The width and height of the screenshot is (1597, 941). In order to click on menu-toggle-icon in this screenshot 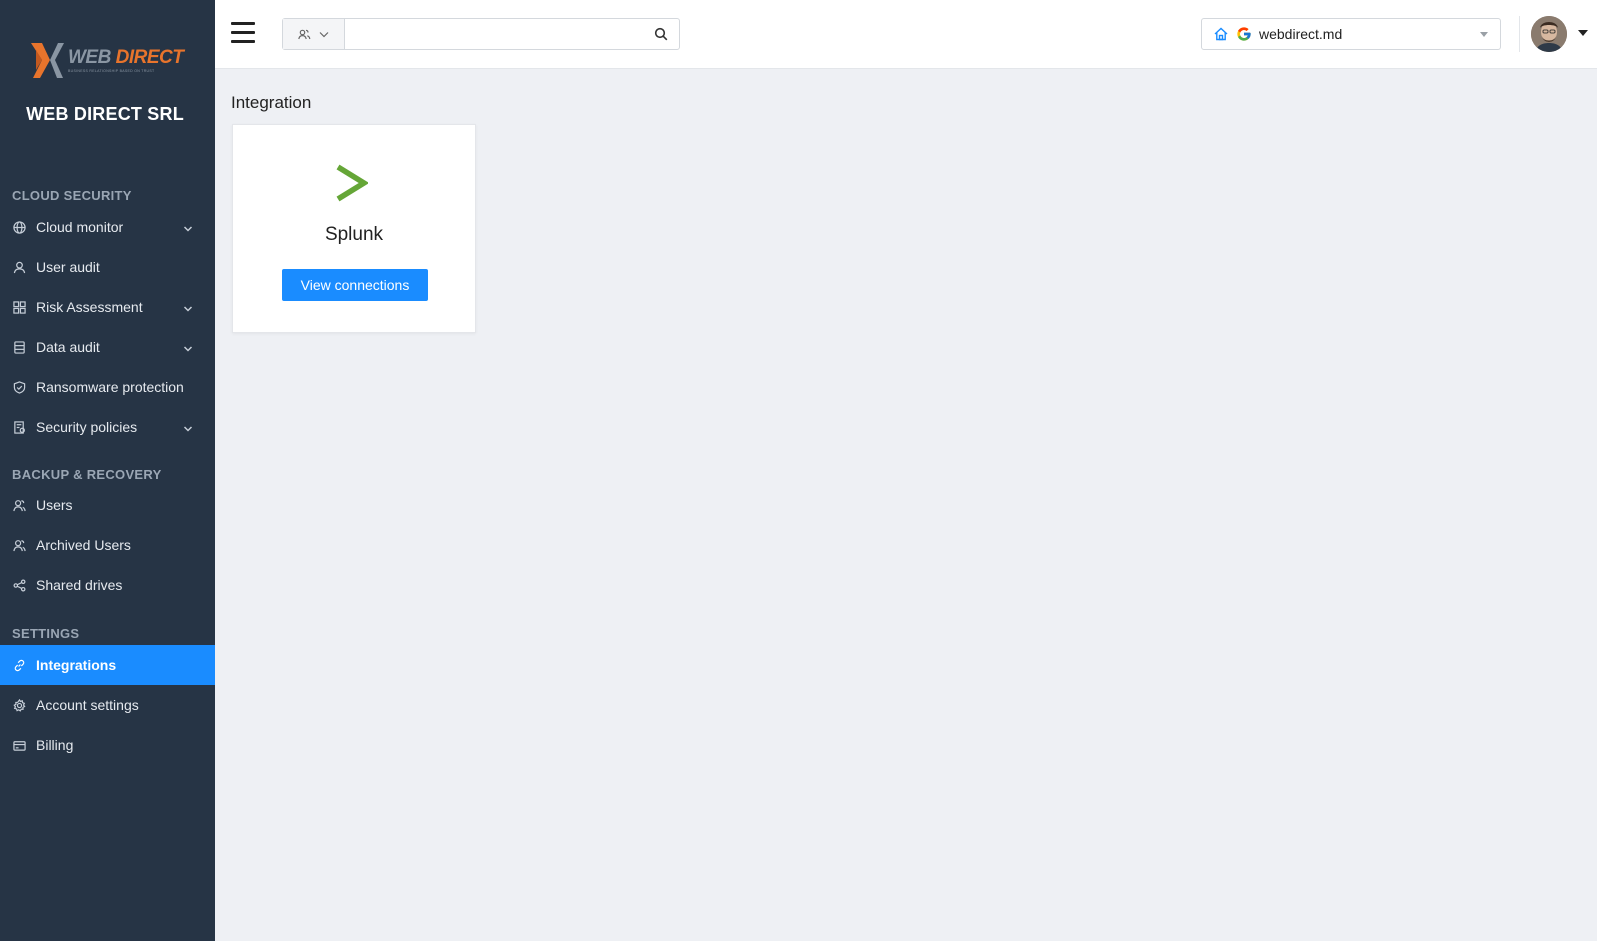, I will do `click(243, 33)`.